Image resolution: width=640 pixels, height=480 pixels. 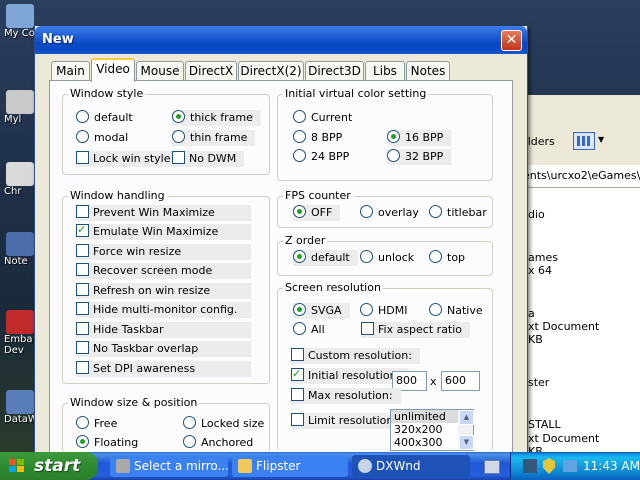 I want to click on recover-screen-mode-checkbox: Recover screen mode, so click(x=163, y=271).